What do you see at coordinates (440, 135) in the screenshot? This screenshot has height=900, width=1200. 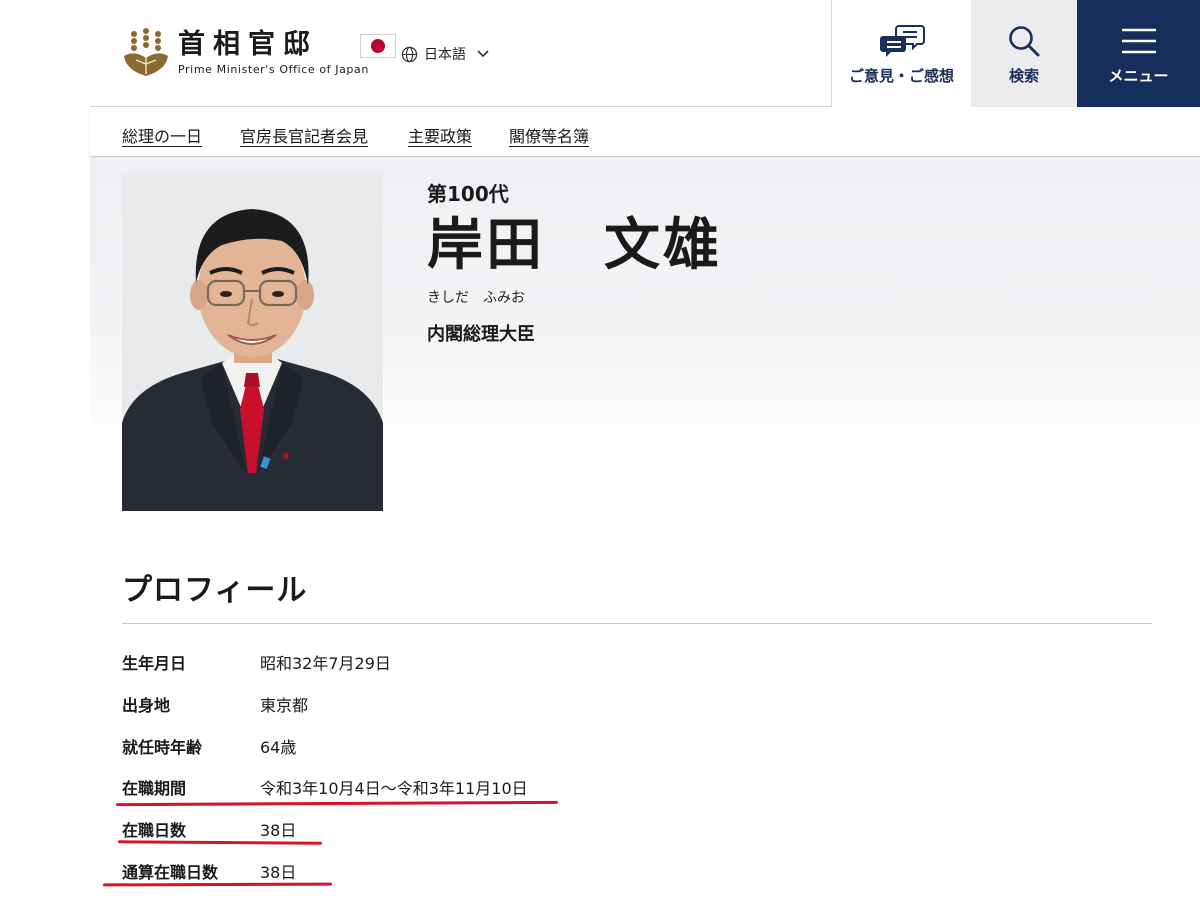 I see `nav-item-major-policies: 主要政策` at bounding box center [440, 135].